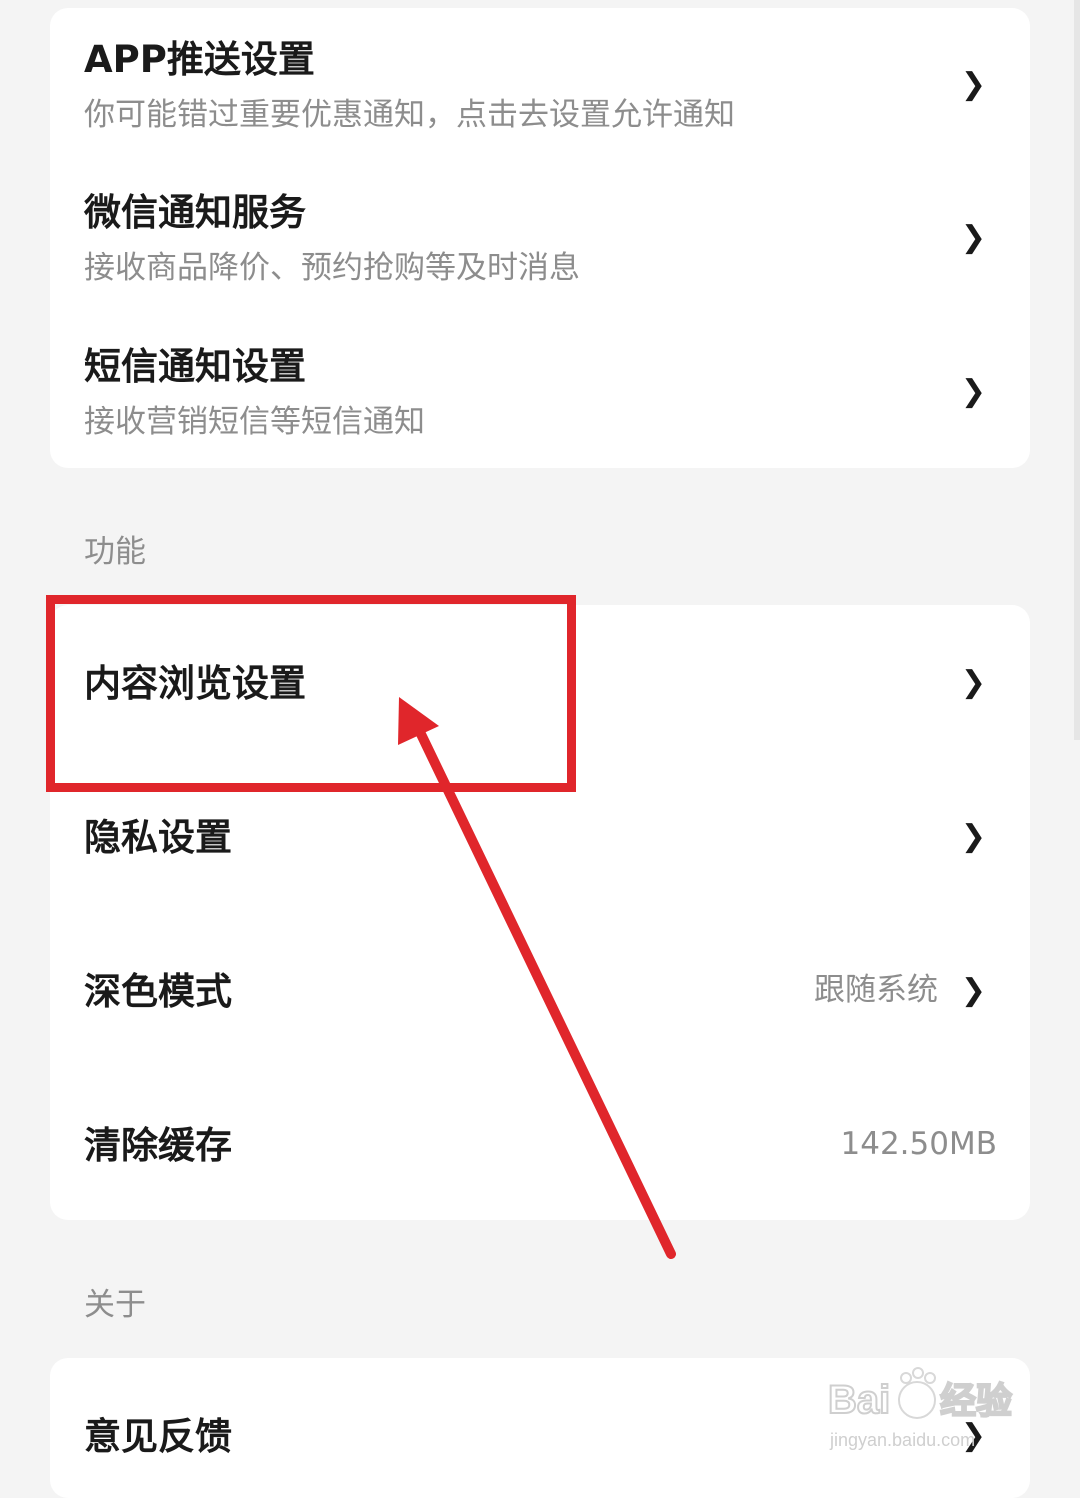 Image resolution: width=1080 pixels, height=1498 pixels. What do you see at coordinates (876, 990) in the screenshot?
I see `dark-mode-value: 跟随系统` at bounding box center [876, 990].